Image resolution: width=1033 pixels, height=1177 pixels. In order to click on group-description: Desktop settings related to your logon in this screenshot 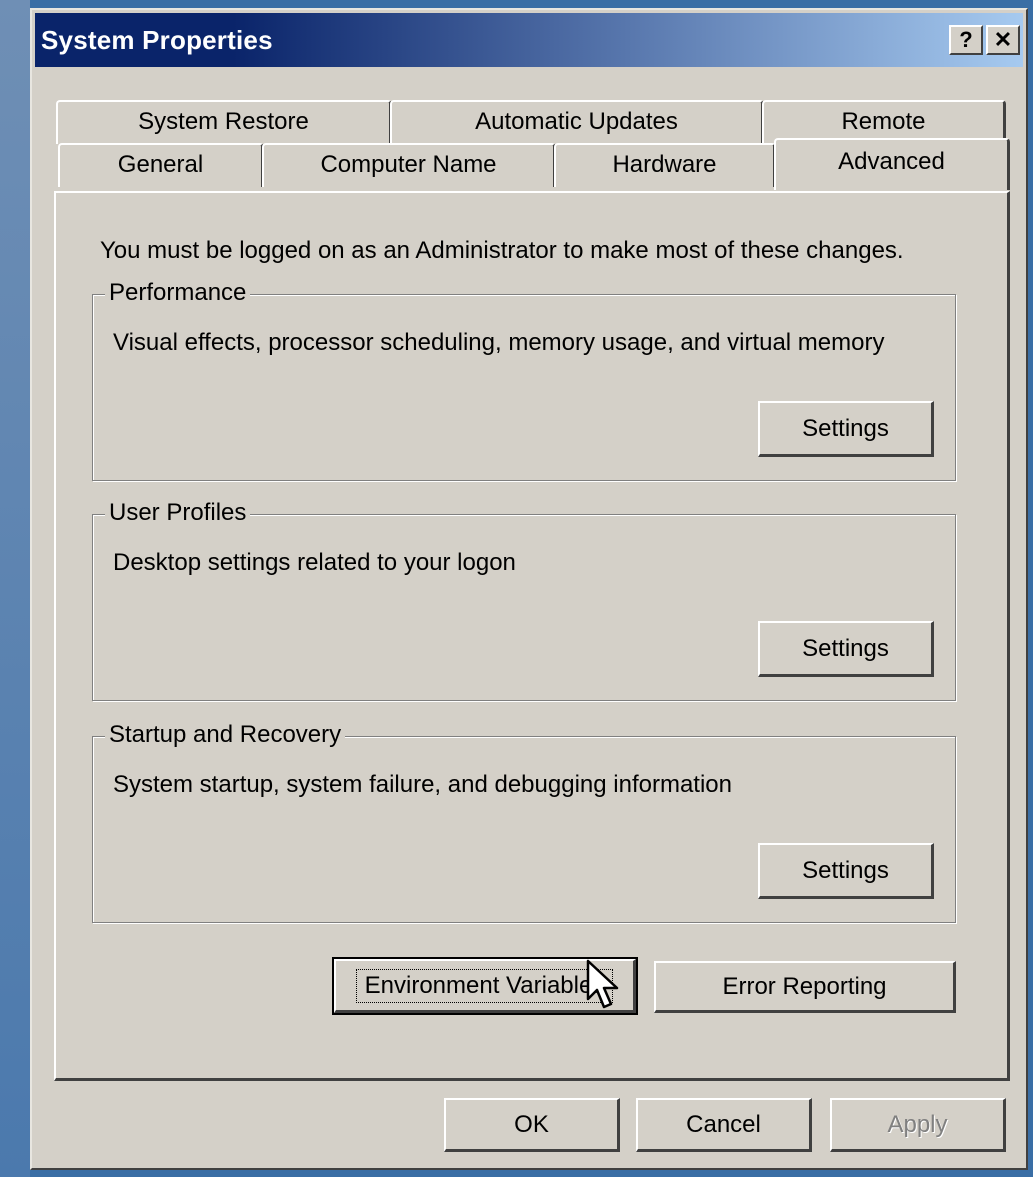, I will do `click(314, 562)`.